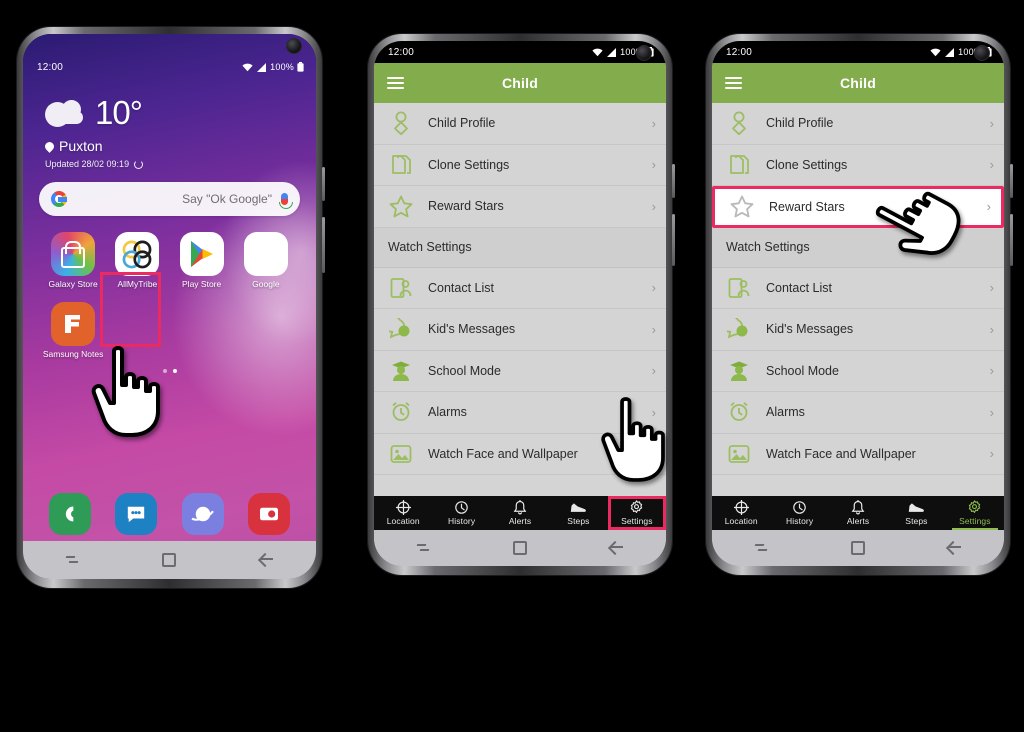 The image size is (1024, 732). Describe the element at coordinates (81, 146) in the screenshot. I see `weather-location: Puxton` at that location.